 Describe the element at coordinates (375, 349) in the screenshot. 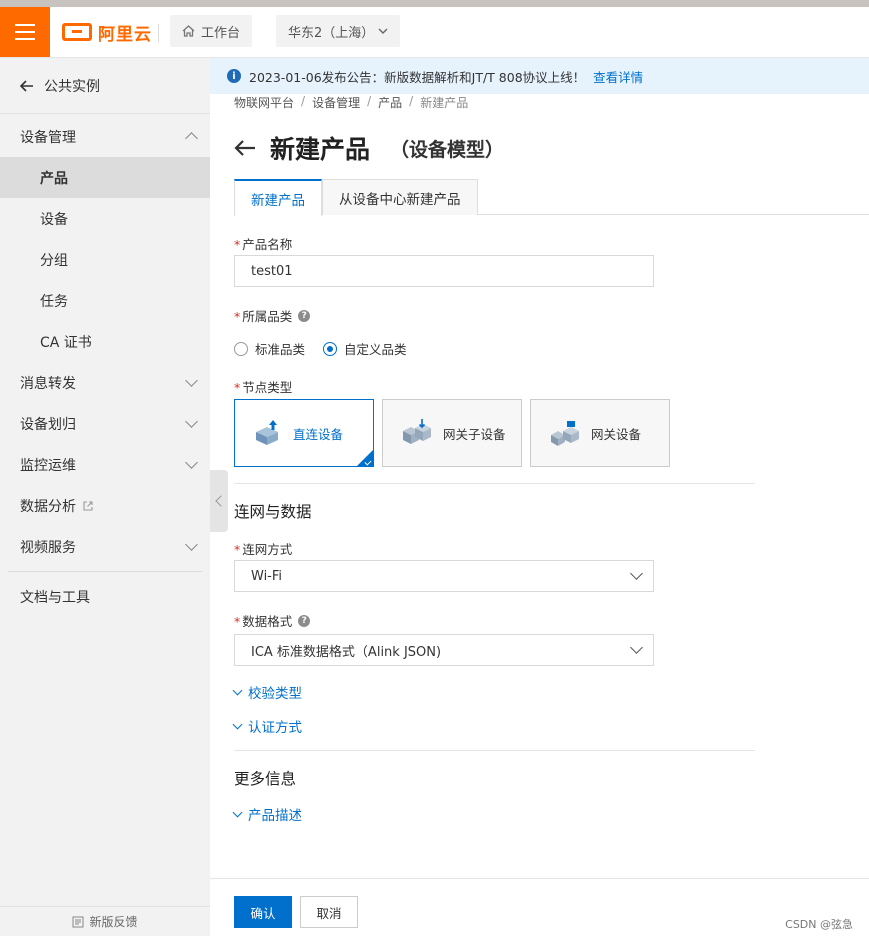

I see `radio-label: 自定义品类` at that location.